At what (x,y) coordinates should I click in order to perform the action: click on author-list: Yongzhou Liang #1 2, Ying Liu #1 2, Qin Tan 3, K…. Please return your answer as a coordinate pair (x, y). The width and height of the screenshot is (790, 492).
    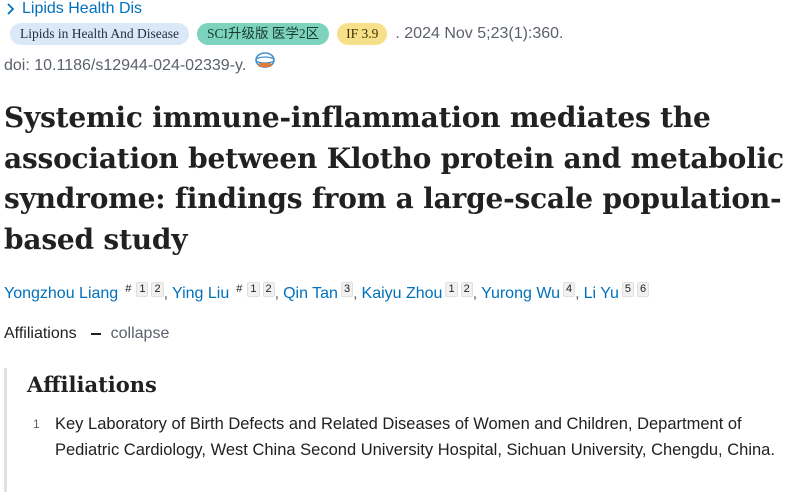
    Looking at the image, I should click on (327, 294).